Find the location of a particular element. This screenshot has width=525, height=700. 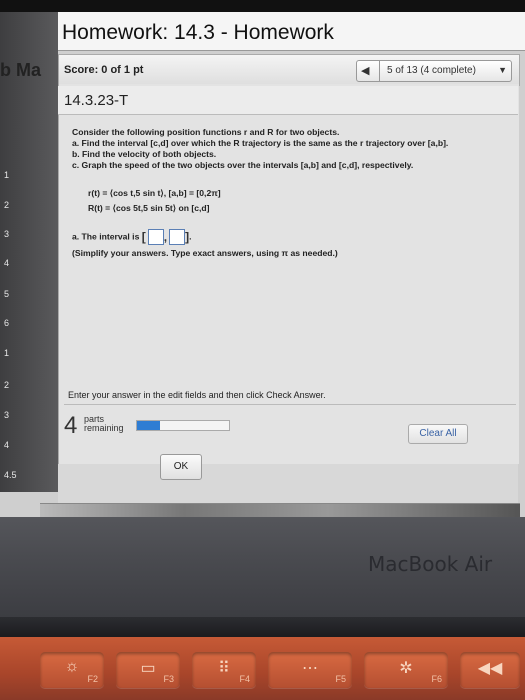

keyboard-backlight-down-key: ⋯ F5 is located at coordinates (310, 670).